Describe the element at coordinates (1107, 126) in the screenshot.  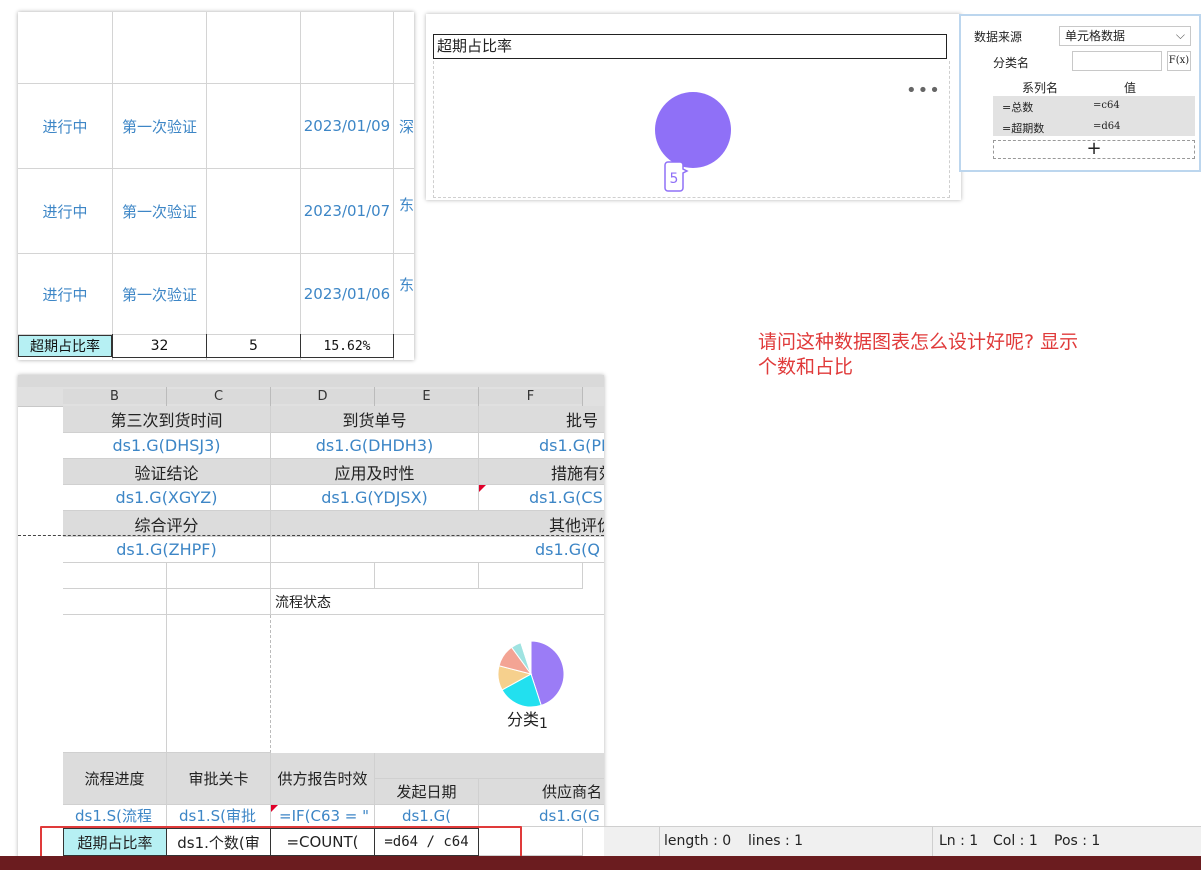
I see `series-row-value: =d64` at that location.